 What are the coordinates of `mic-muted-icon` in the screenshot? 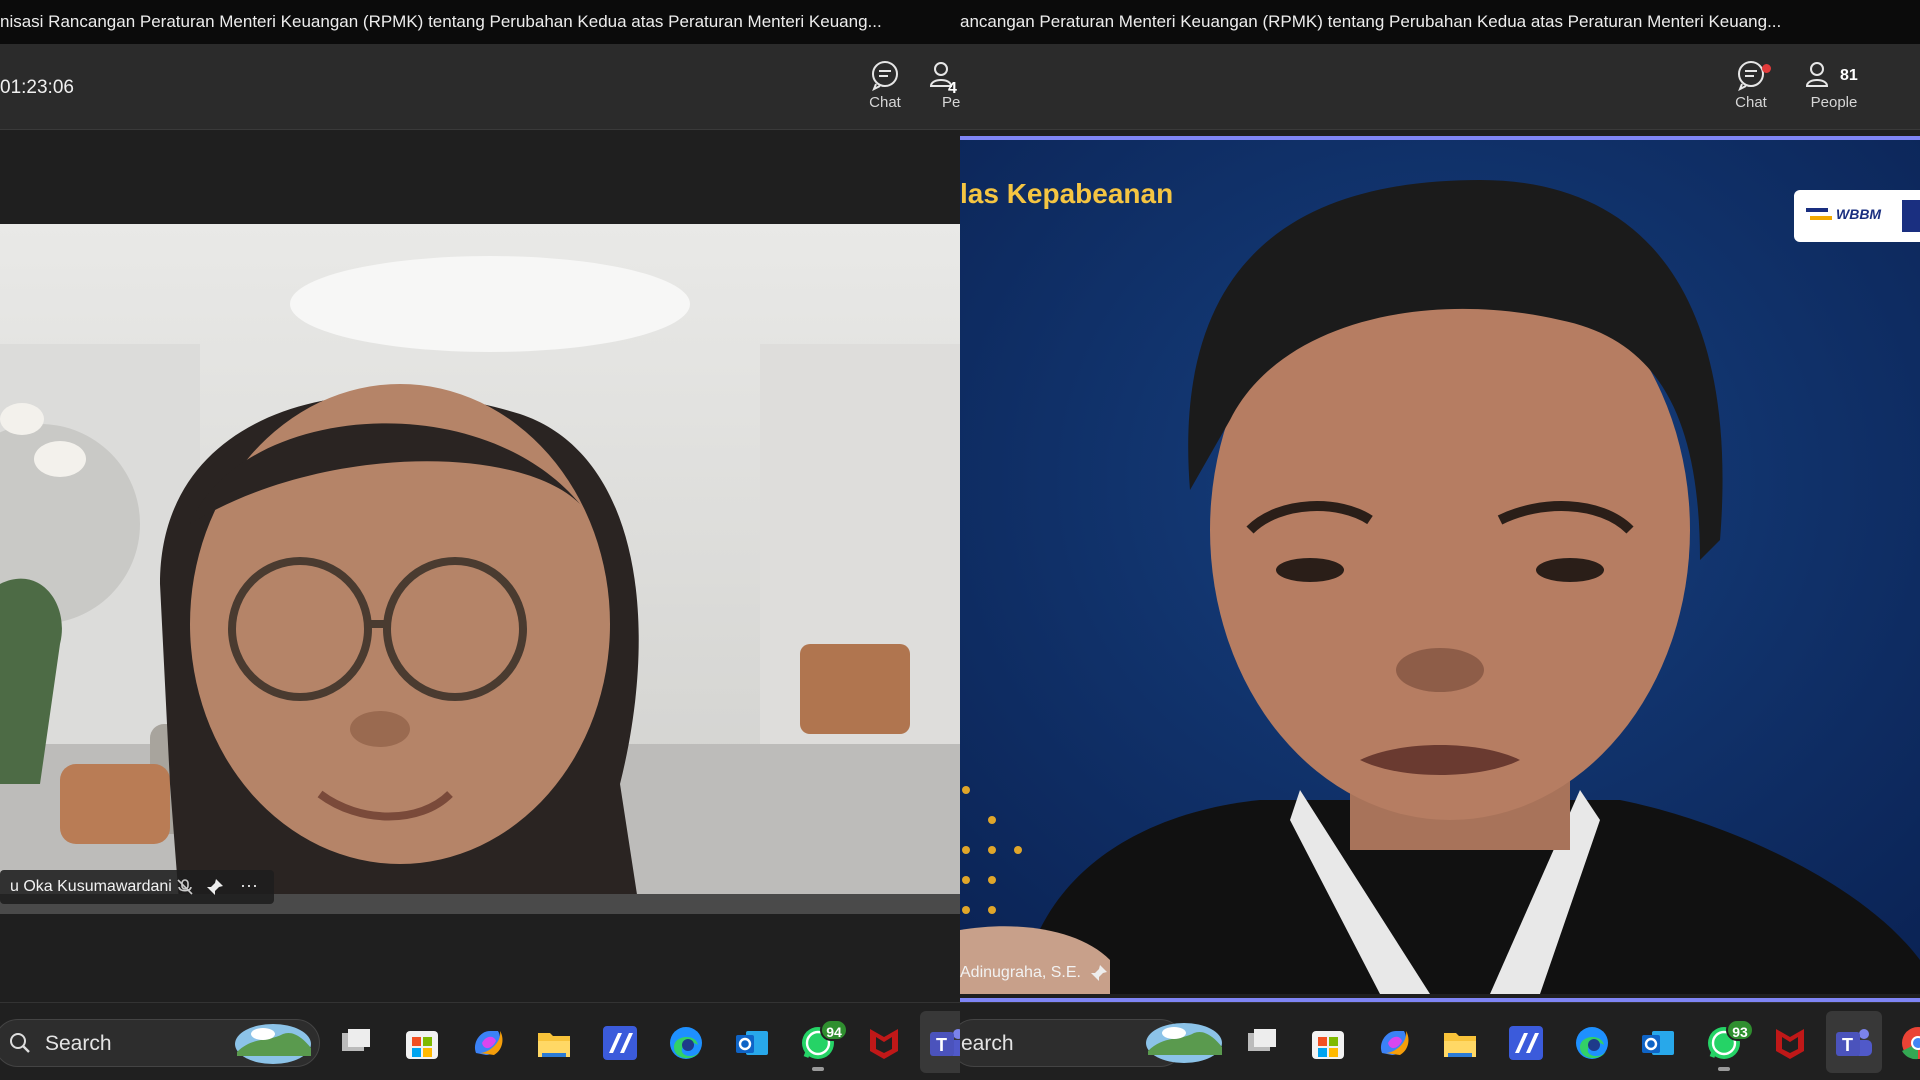 It's located at (185, 887).